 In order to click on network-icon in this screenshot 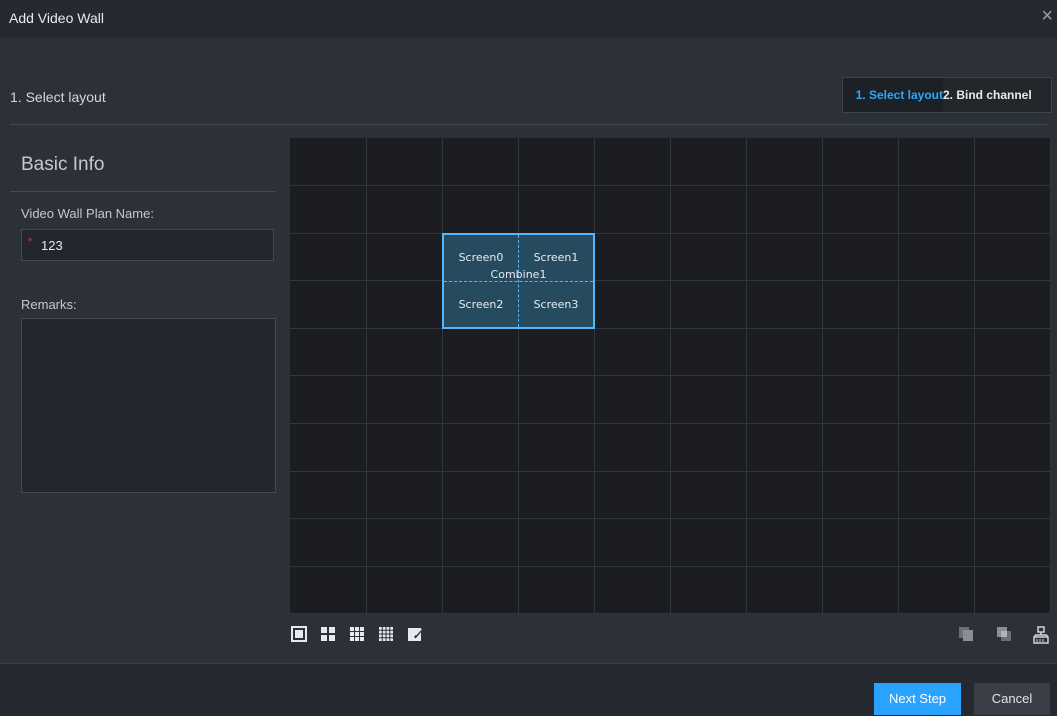, I will do `click(1041, 635)`.